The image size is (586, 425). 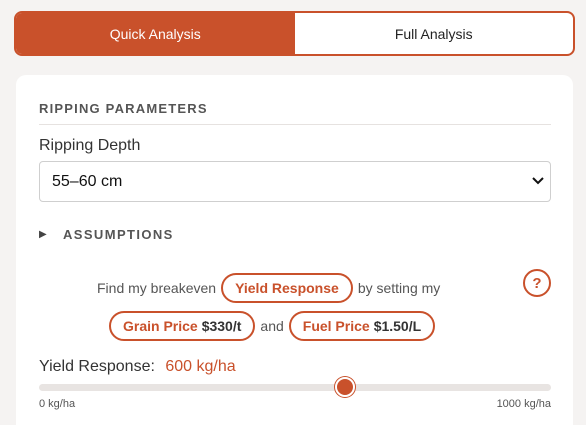 I want to click on assumptions-toggle: ▶ ASSUMPTIONS, so click(x=106, y=234).